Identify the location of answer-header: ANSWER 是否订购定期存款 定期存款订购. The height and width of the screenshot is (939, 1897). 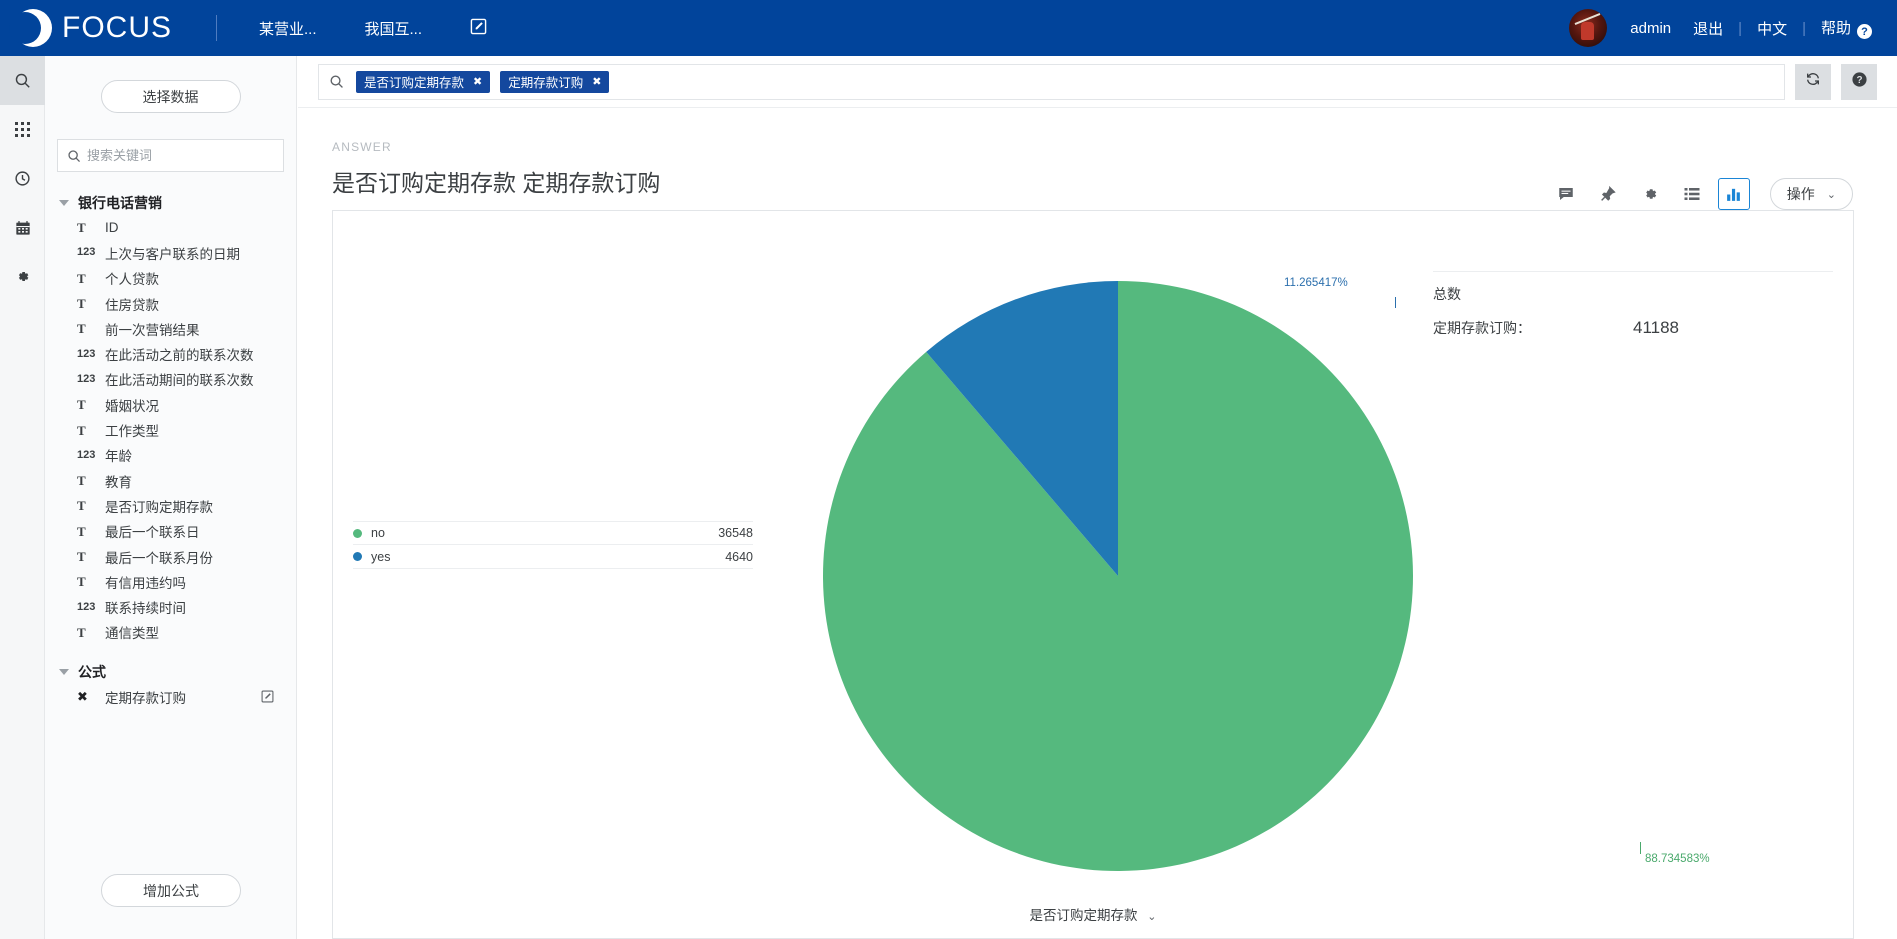
(496, 169).